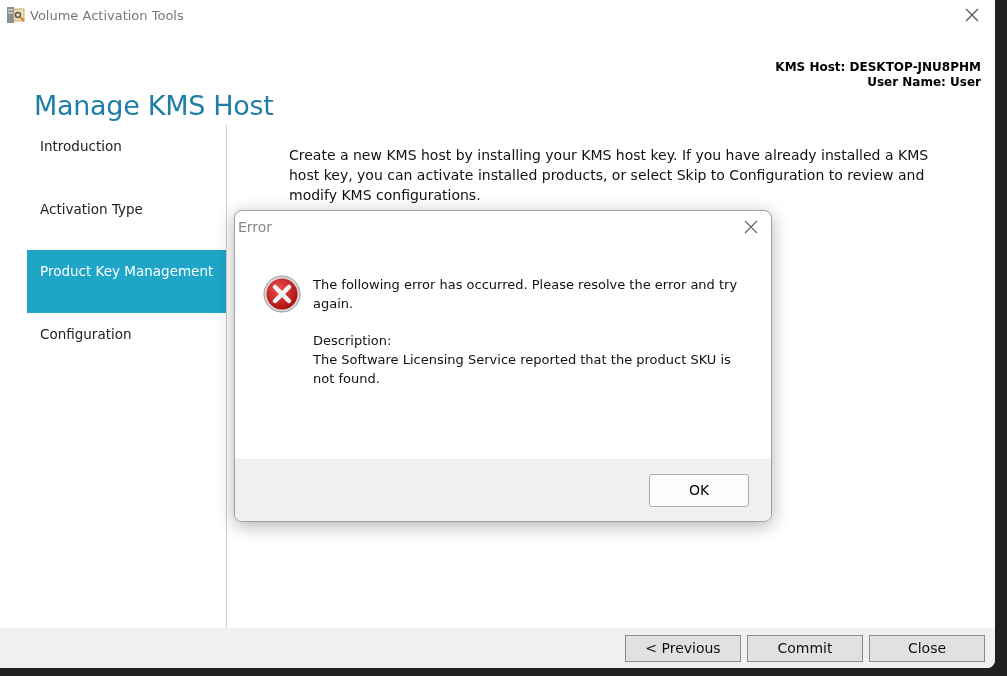 This screenshot has width=1007, height=676. What do you see at coordinates (805, 648) in the screenshot?
I see `footer-button: Commit` at bounding box center [805, 648].